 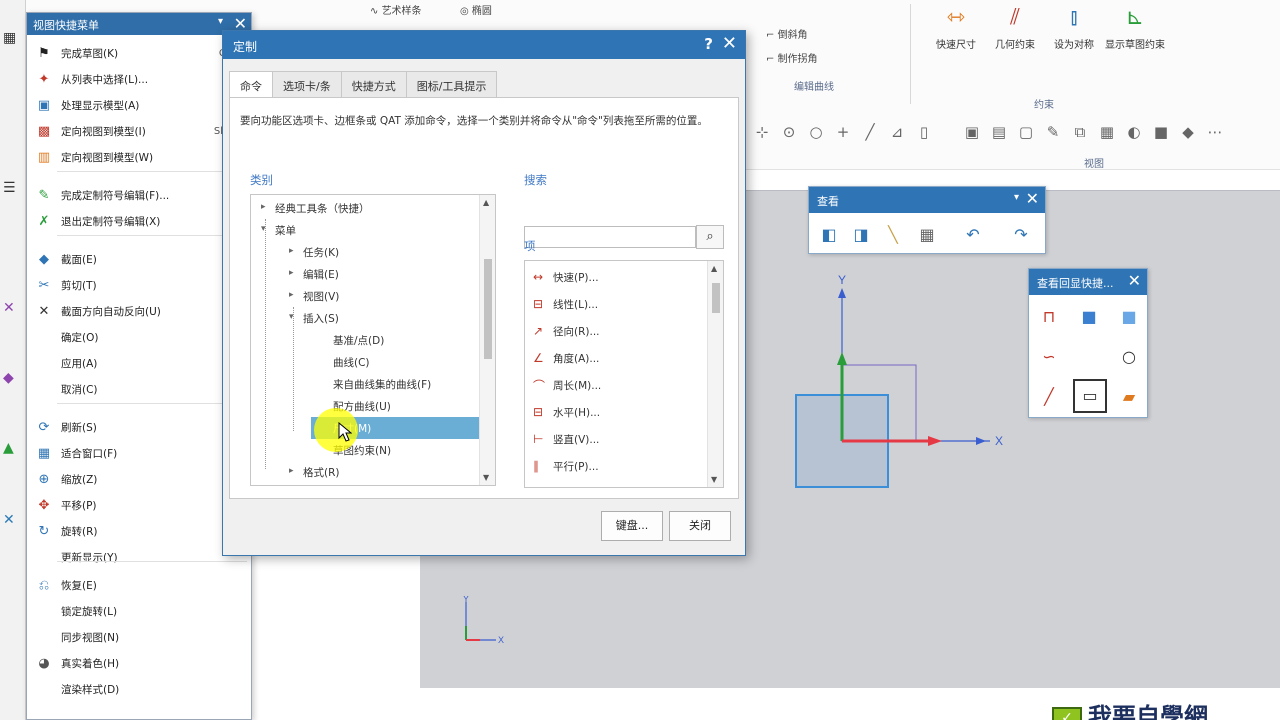 I want to click on ribbon-item-chamfer: ⌐ 倒斜角, so click(x=787, y=33).